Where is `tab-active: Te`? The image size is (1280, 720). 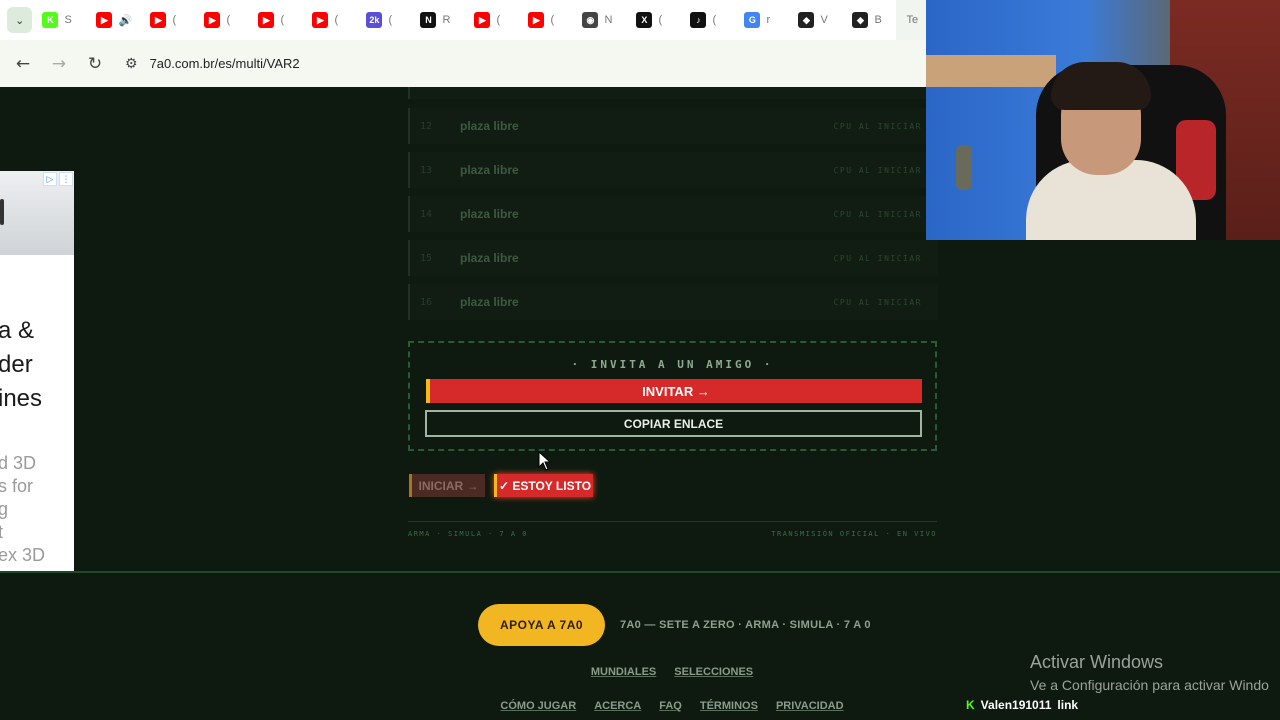
tab-active: Te is located at coordinates (911, 20).